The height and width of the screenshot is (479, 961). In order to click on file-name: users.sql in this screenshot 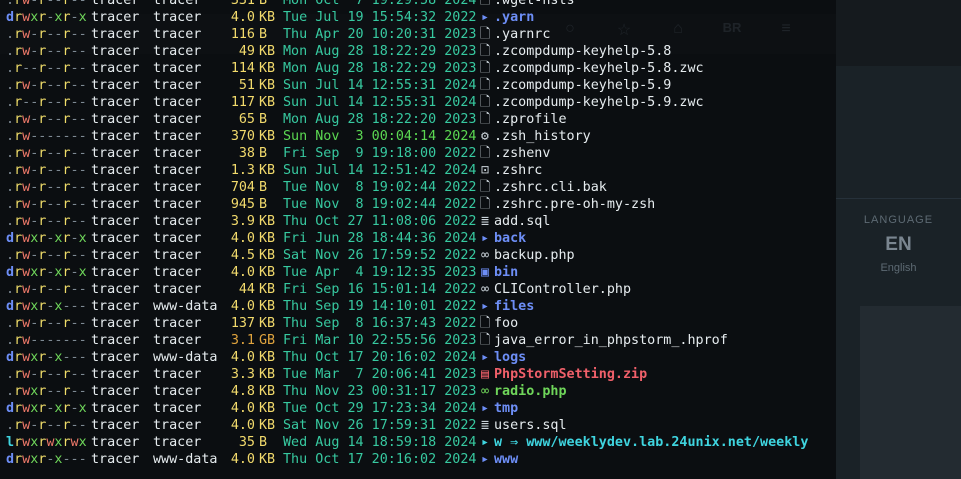, I will do `click(530, 425)`.